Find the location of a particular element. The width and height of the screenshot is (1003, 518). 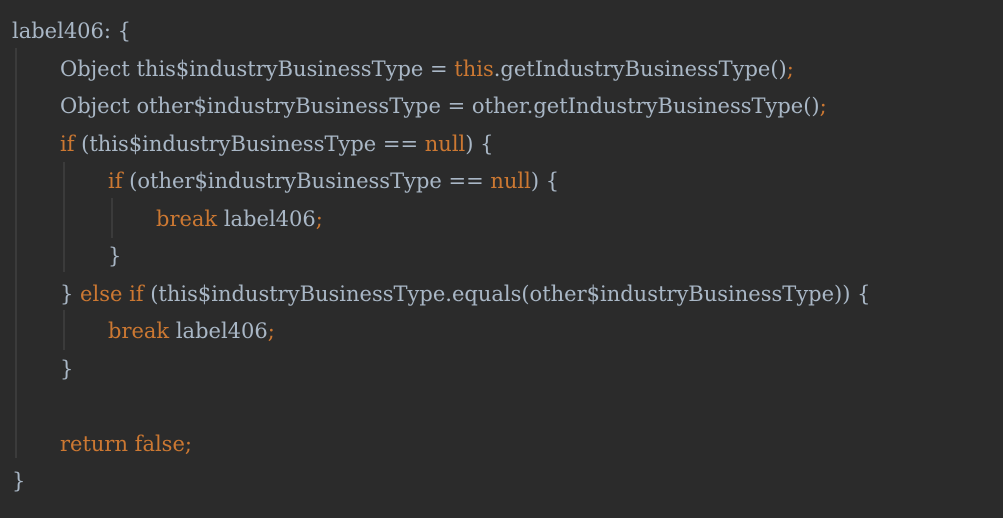

code-line: label406: { is located at coordinates (71, 31).